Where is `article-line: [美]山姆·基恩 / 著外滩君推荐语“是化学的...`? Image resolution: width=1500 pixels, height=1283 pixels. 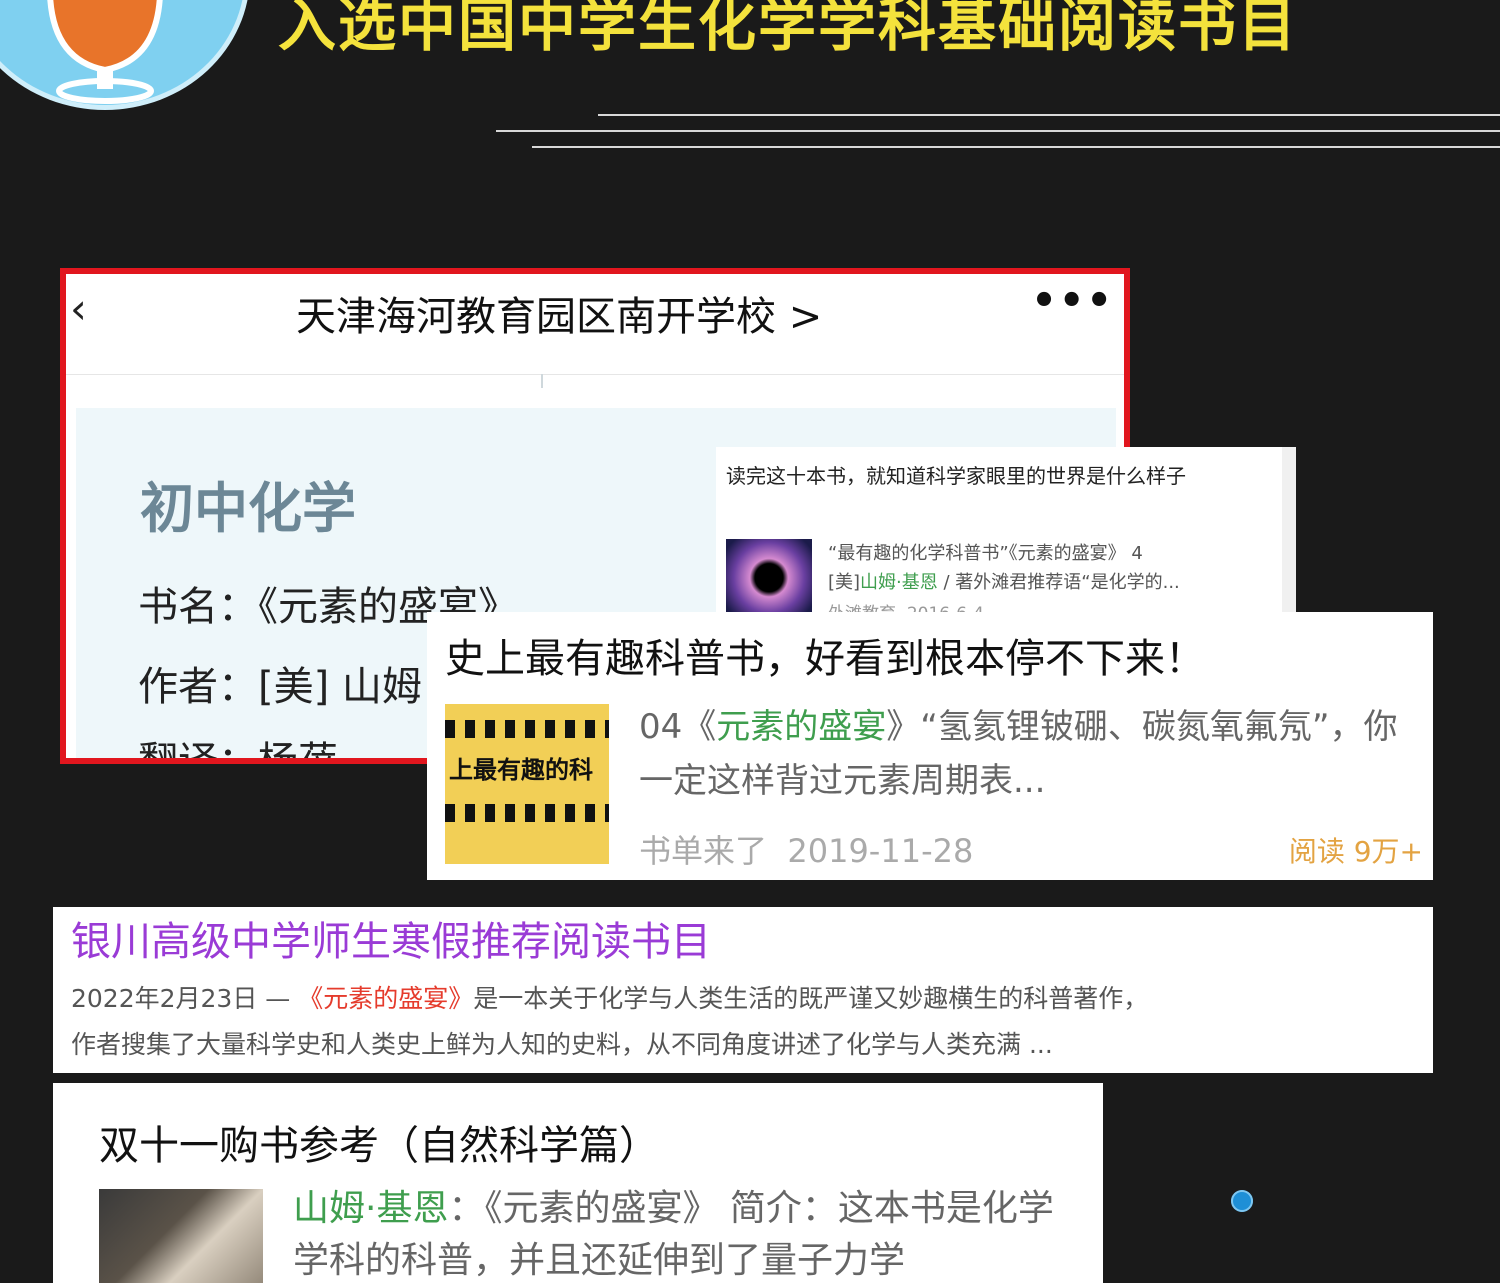
article-line: [美]山姆·基恩 / 著外滩君推荐语“是化学的... is located at coordinates (1004, 581).